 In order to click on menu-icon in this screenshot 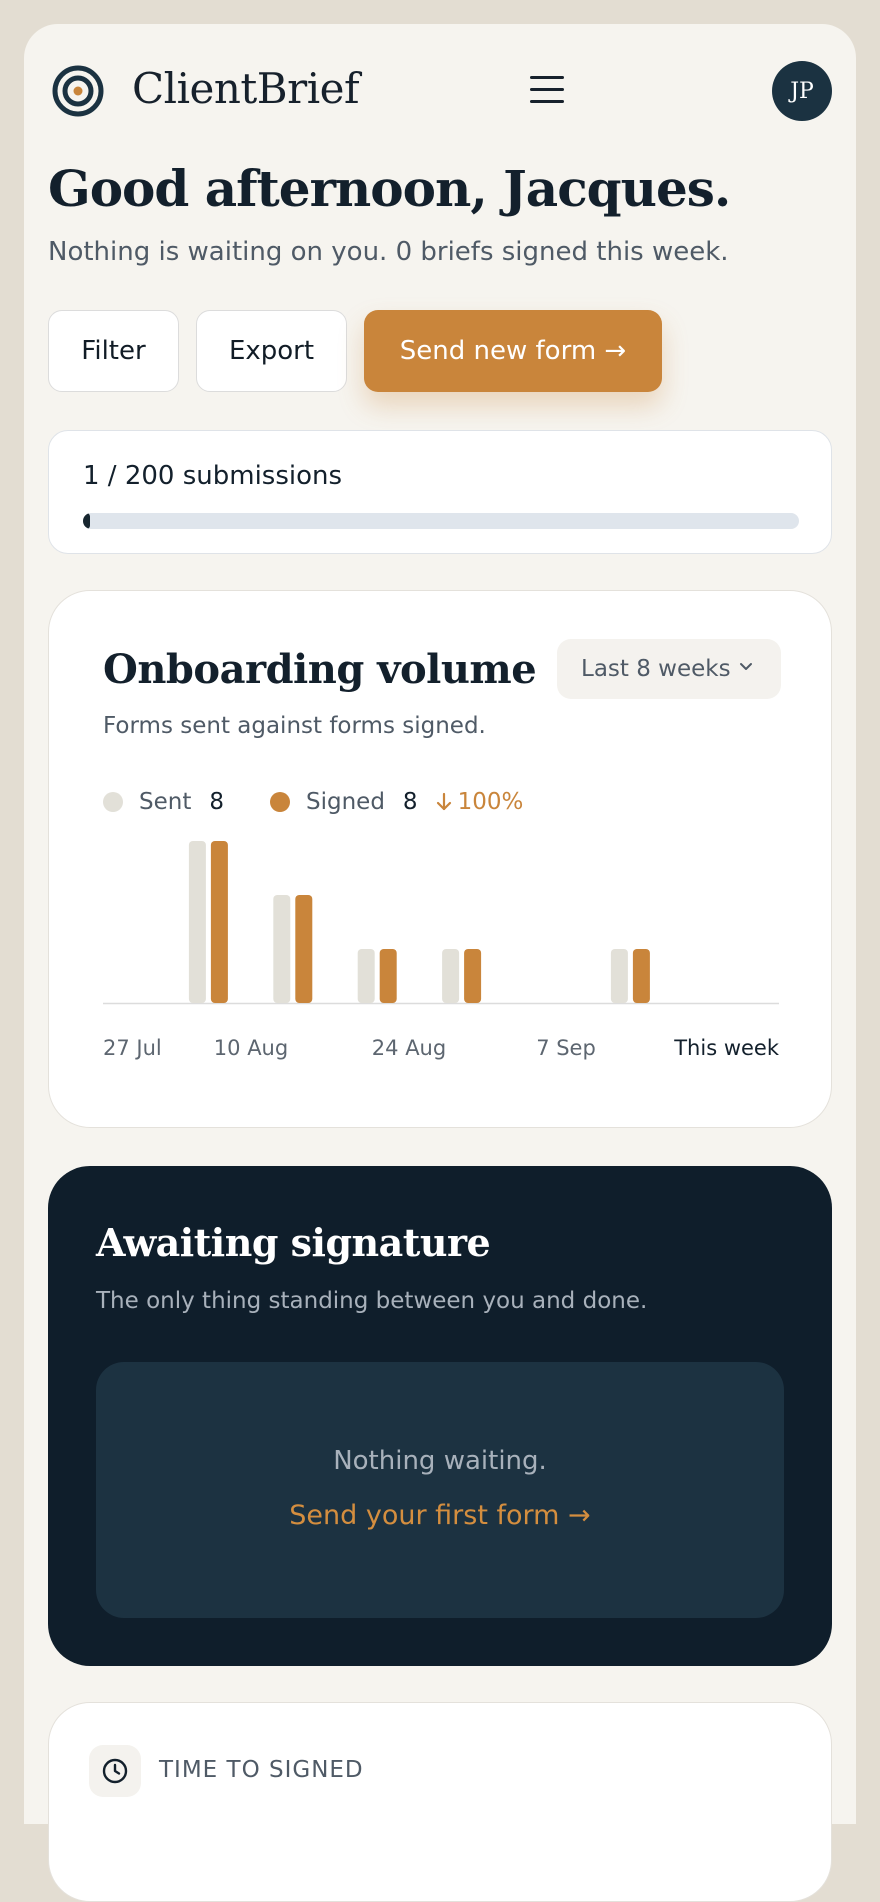, I will do `click(547, 91)`.